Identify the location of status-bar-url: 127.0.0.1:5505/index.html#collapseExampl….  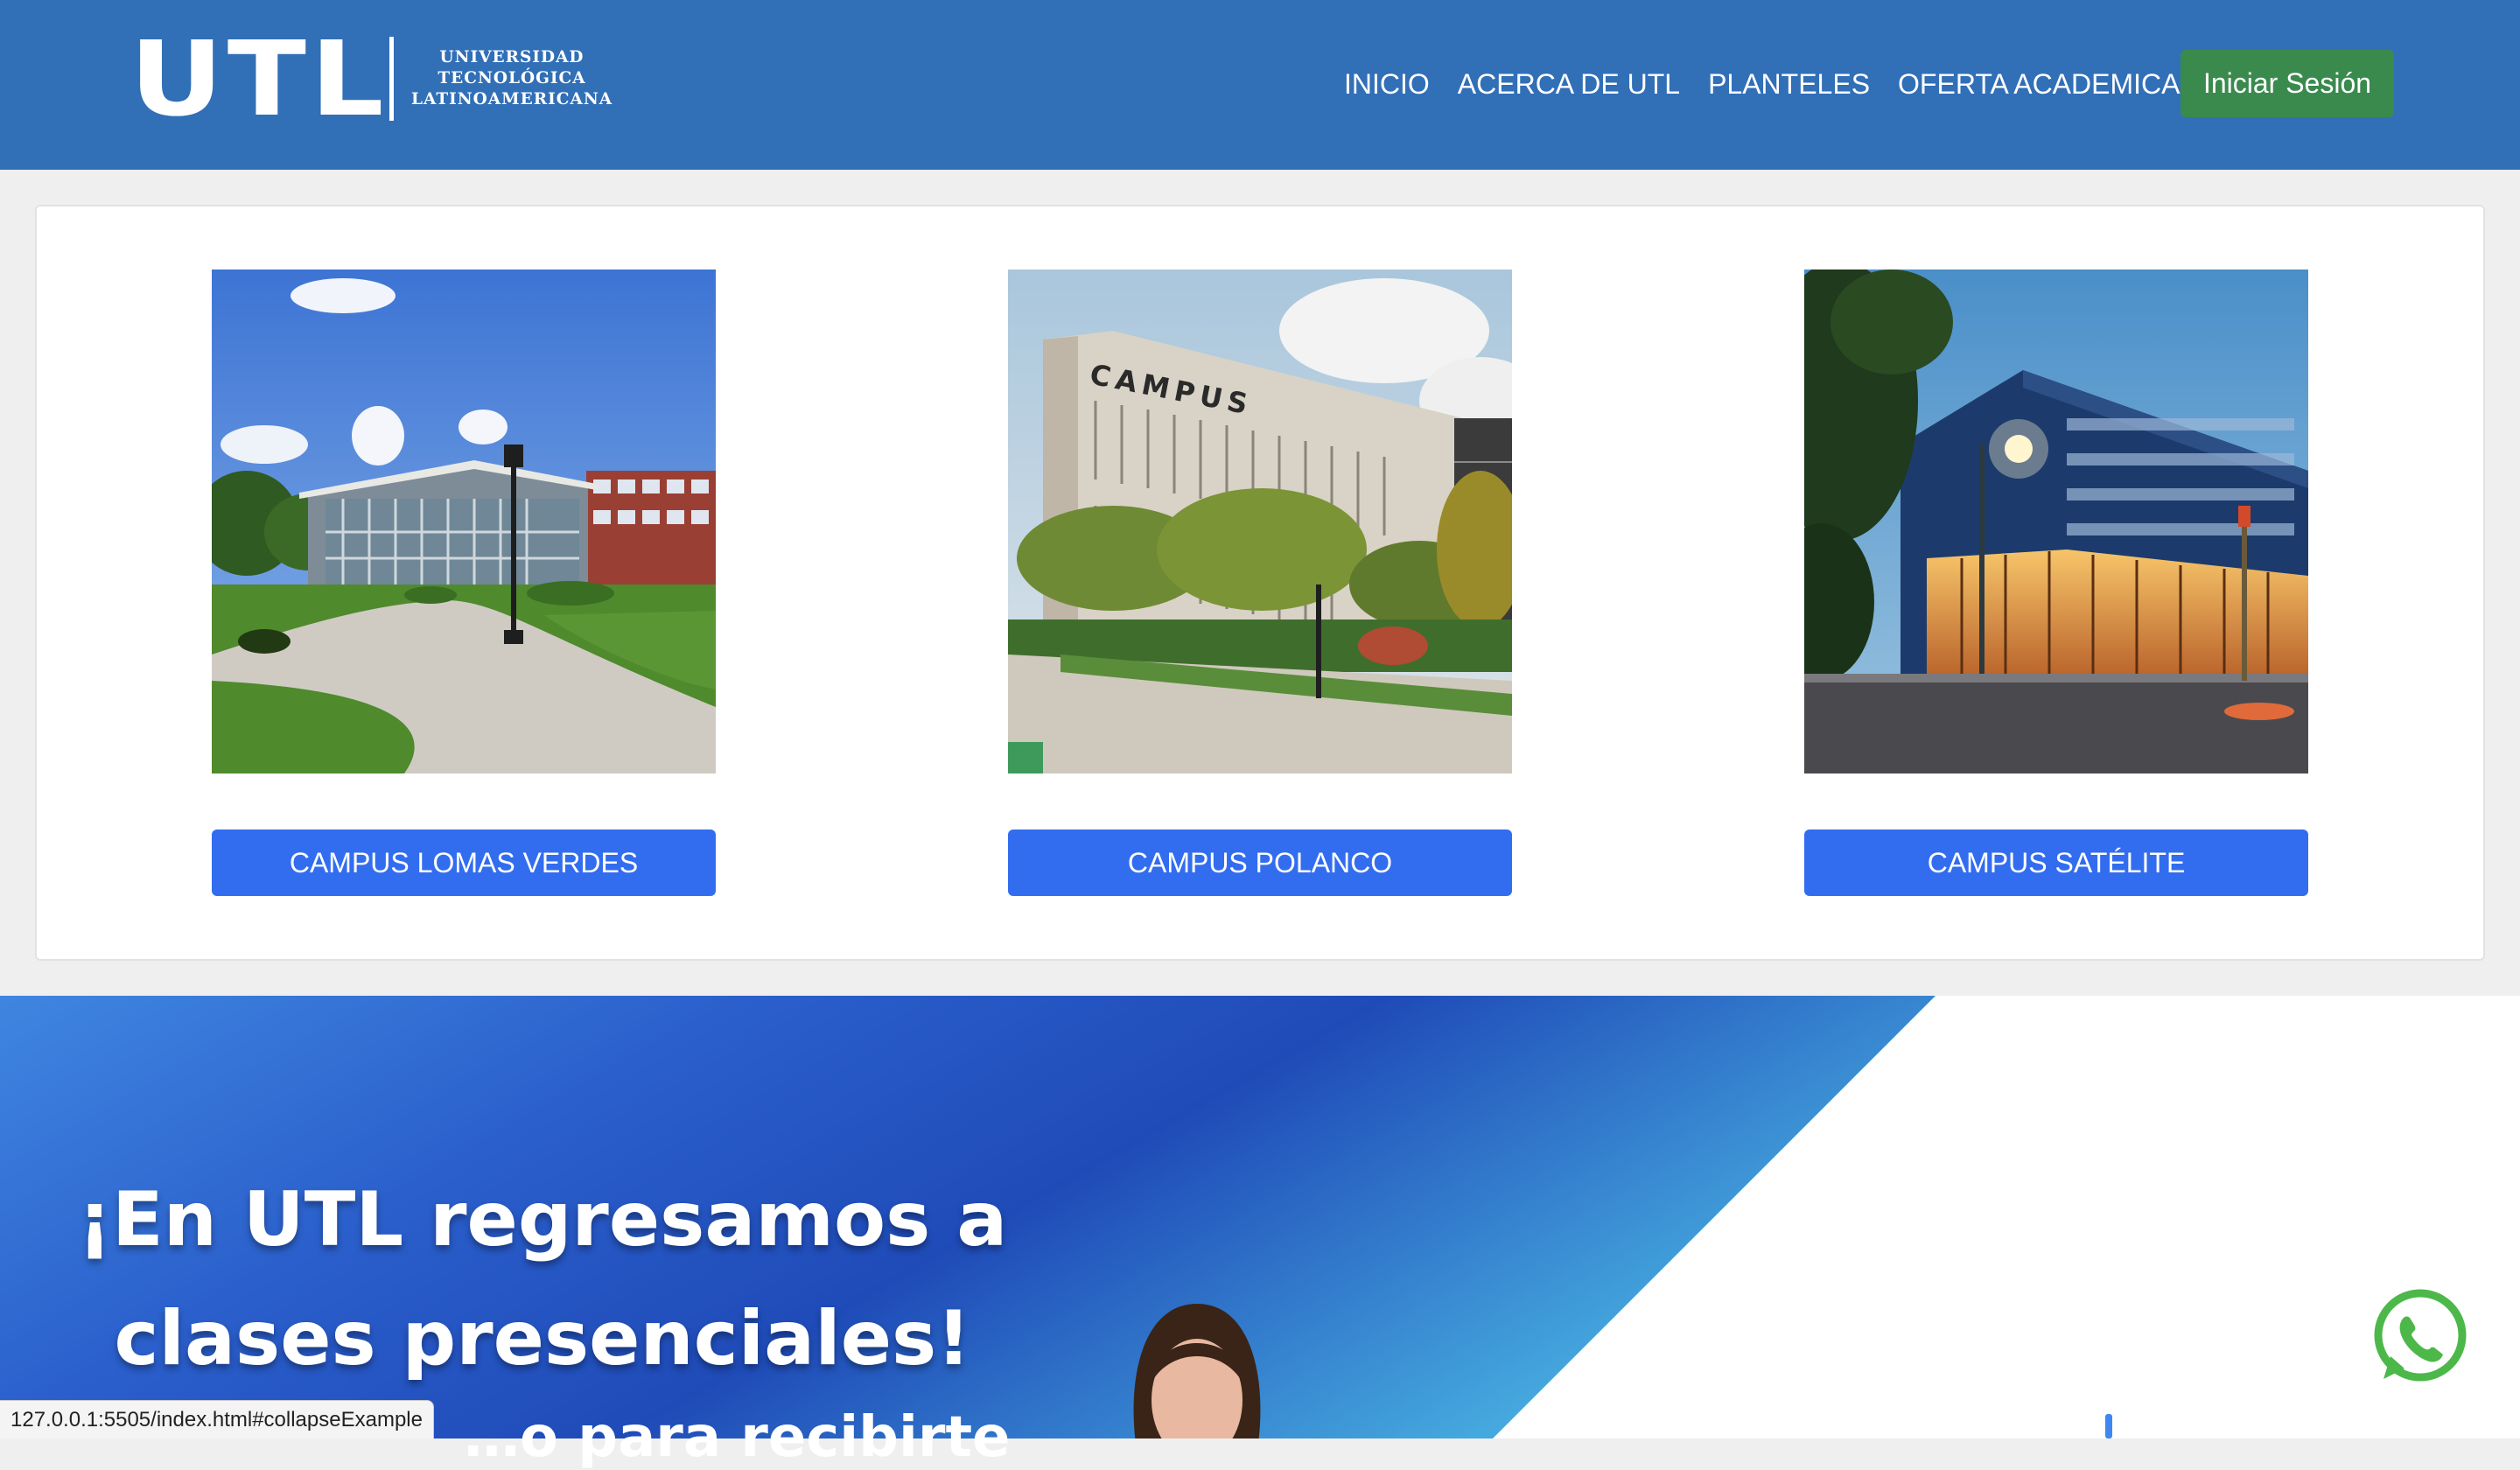
(217, 1419).